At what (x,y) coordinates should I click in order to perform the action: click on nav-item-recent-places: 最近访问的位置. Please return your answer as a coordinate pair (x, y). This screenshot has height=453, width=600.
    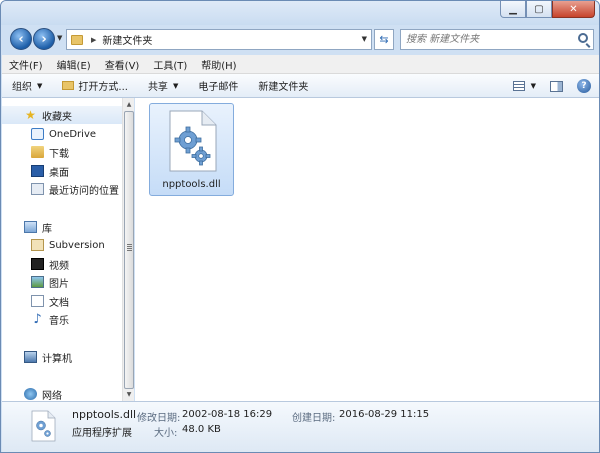
    Looking at the image, I should click on (62, 189).